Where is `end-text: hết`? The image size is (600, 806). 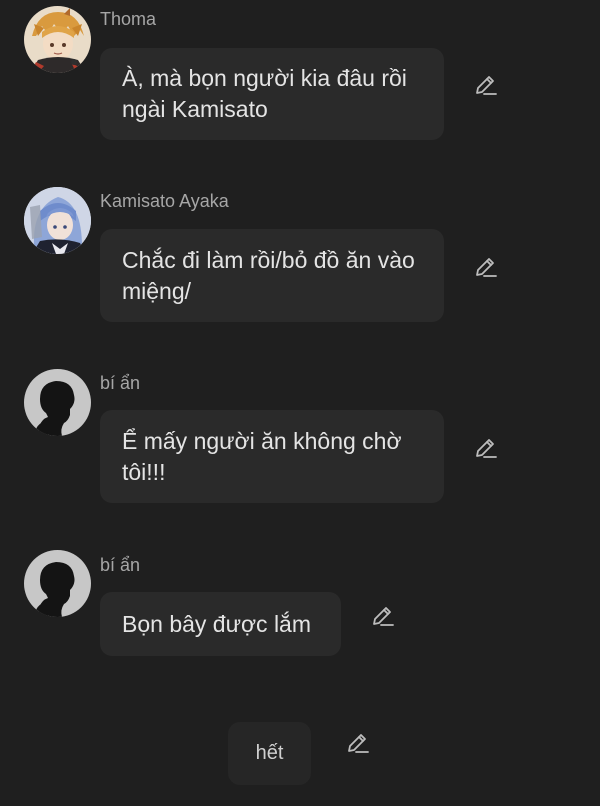
end-text: hết is located at coordinates (269, 753).